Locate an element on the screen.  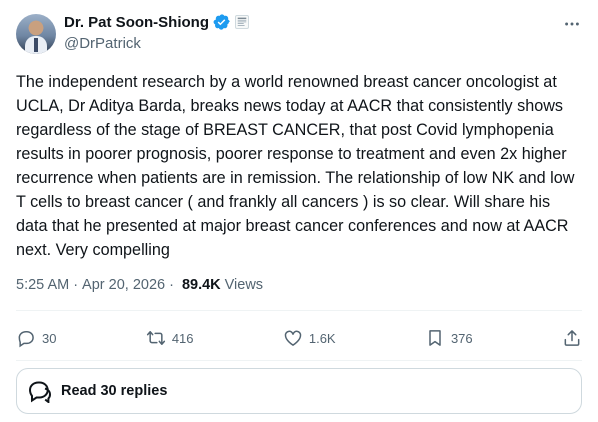
speech-bubble-icon is located at coordinates (40, 392).